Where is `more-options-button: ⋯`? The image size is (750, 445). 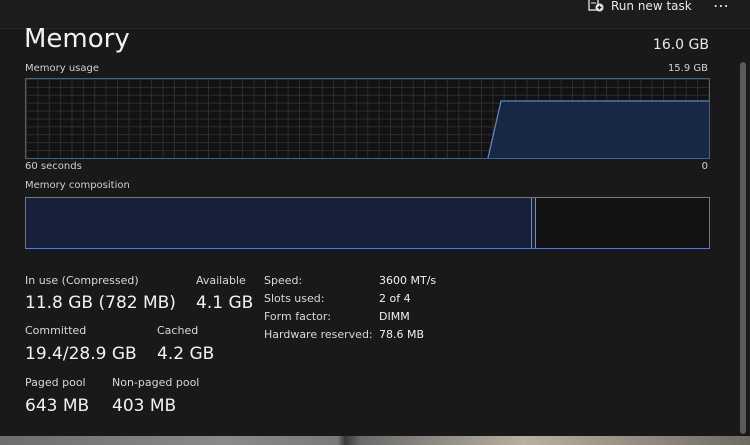
more-options-button: ⋯ is located at coordinates (721, 7).